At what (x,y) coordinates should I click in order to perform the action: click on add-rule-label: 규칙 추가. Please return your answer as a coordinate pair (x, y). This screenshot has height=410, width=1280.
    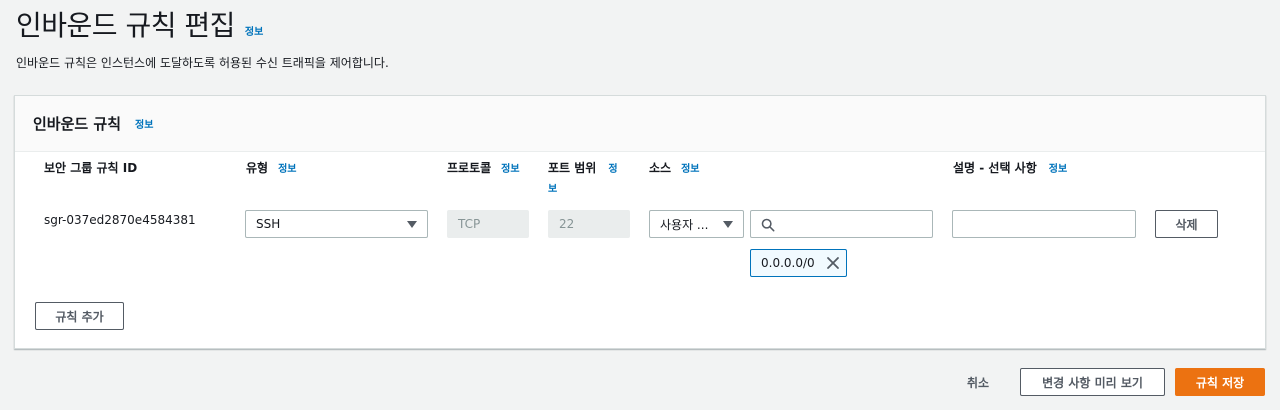
    Looking at the image, I should click on (79, 316).